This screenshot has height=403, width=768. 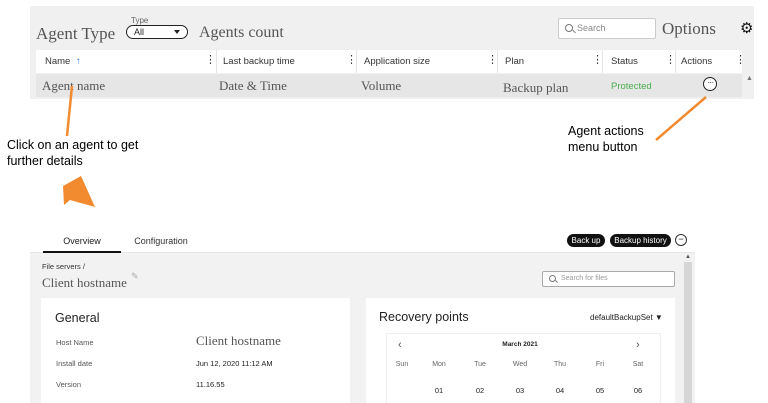 What do you see at coordinates (402, 364) in the screenshot?
I see `weekday-label: Sun` at bounding box center [402, 364].